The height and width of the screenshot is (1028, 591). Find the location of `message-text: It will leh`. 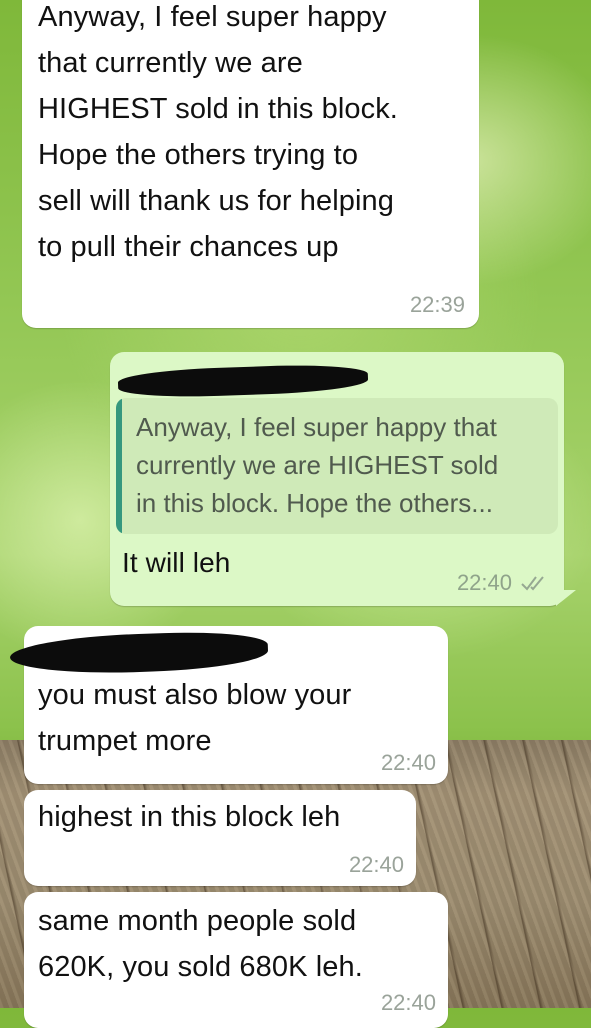

message-text: It will leh is located at coordinates (176, 562).